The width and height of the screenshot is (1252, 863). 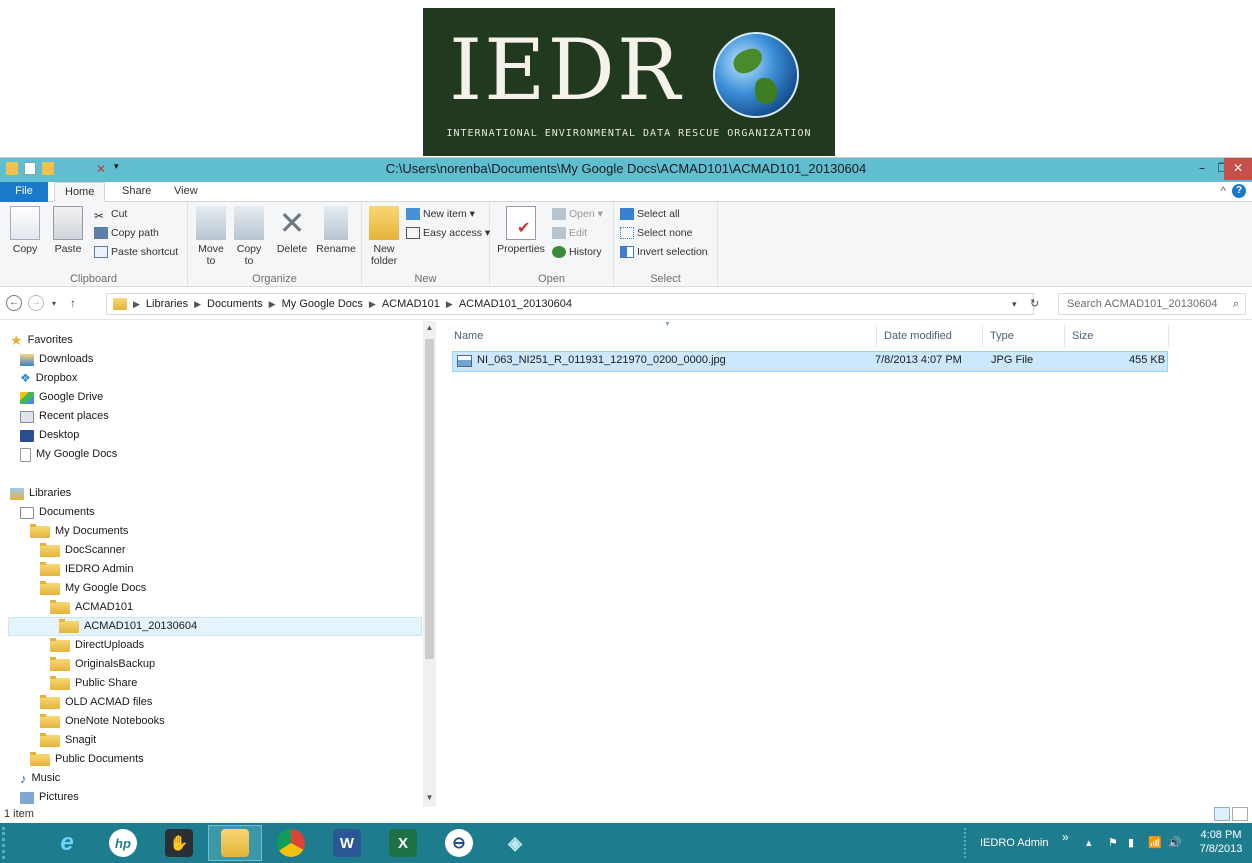 What do you see at coordinates (249, 236) in the screenshot?
I see `copy-to-button: Copy to` at bounding box center [249, 236].